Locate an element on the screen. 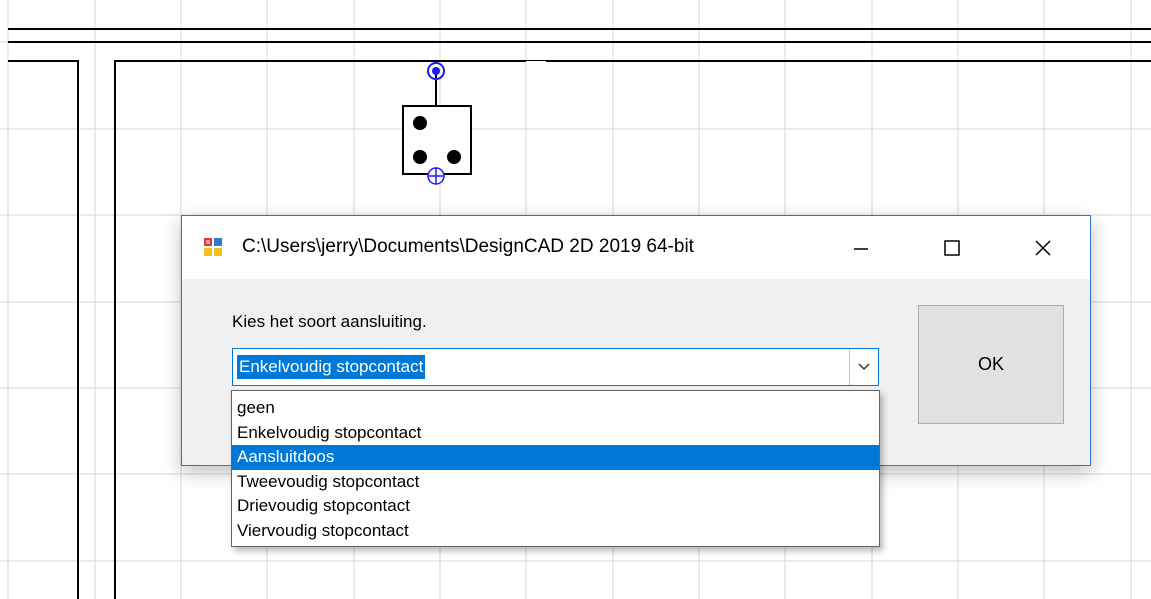 The width and height of the screenshot is (1151, 599). maximize-button is located at coordinates (952, 247).